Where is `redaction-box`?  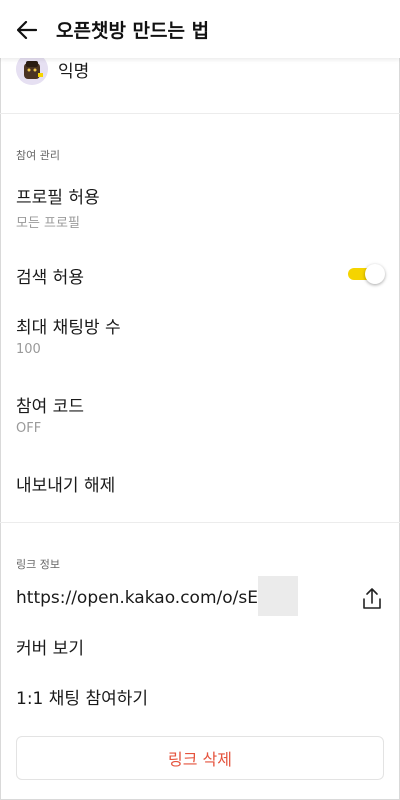 redaction-box is located at coordinates (278, 596).